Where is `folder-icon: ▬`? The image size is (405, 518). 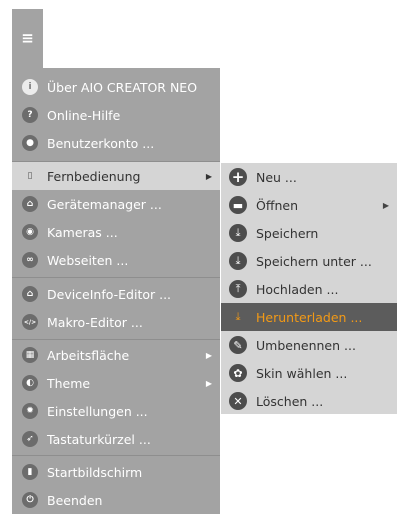
folder-icon: ▬ is located at coordinates (238, 205).